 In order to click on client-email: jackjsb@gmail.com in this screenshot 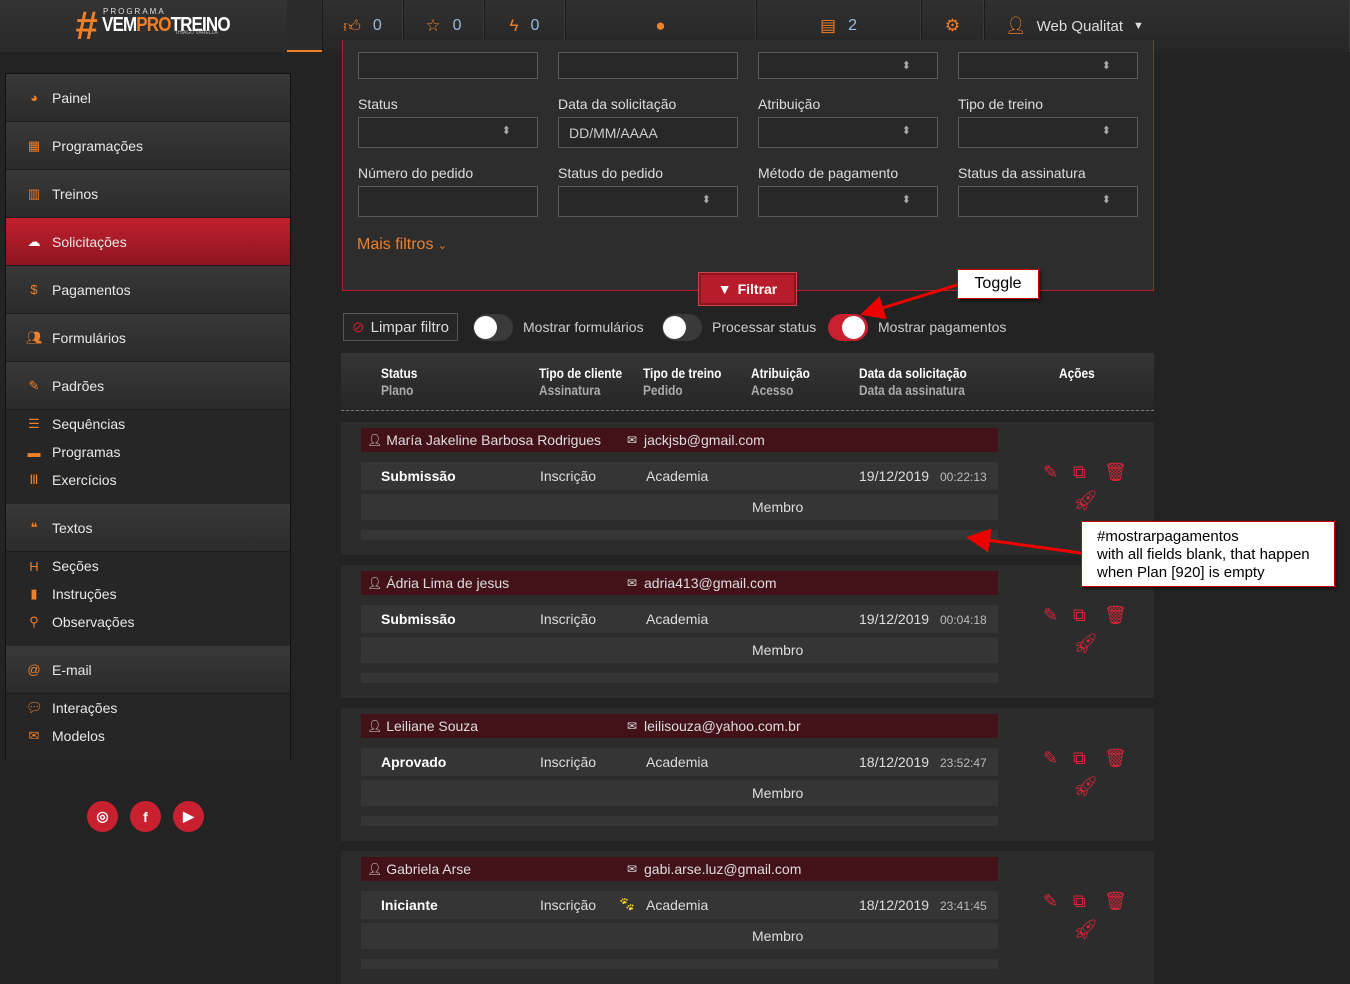, I will do `click(704, 440)`.